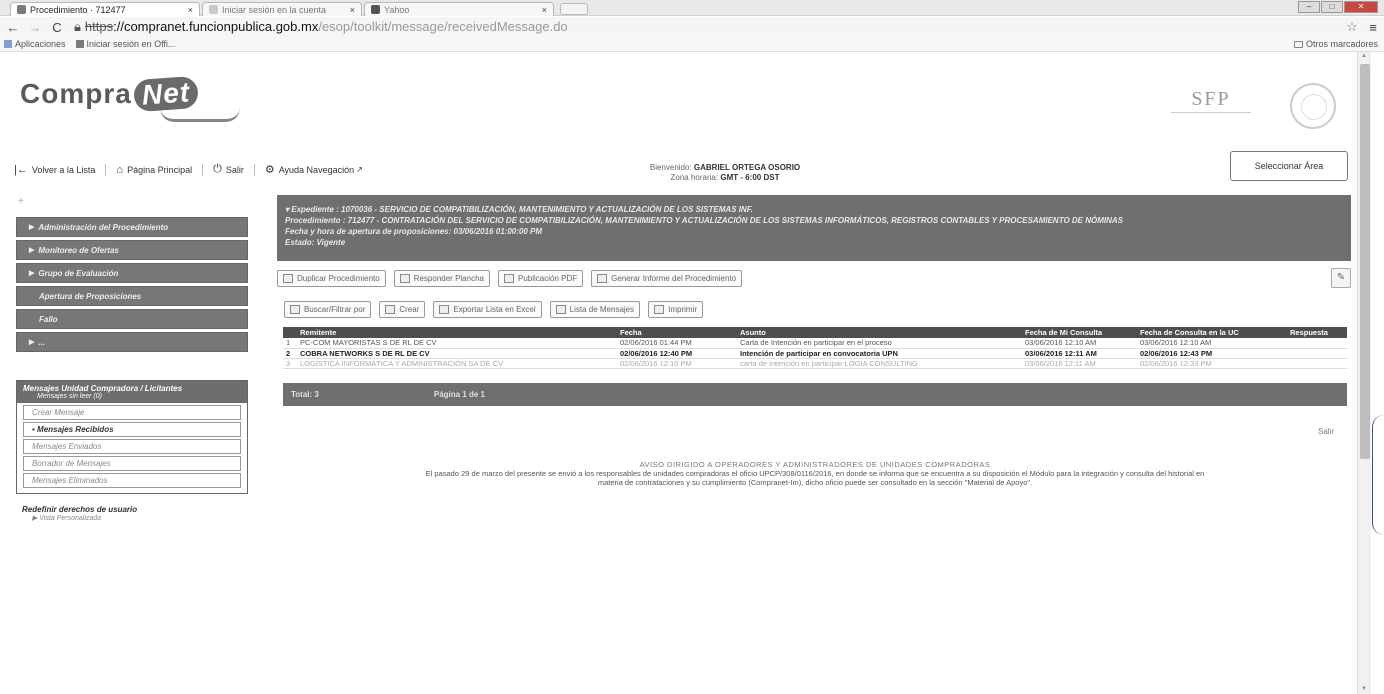 The image size is (1384, 694). I want to click on sidebar-item-fallo: Fallo, so click(132, 319).